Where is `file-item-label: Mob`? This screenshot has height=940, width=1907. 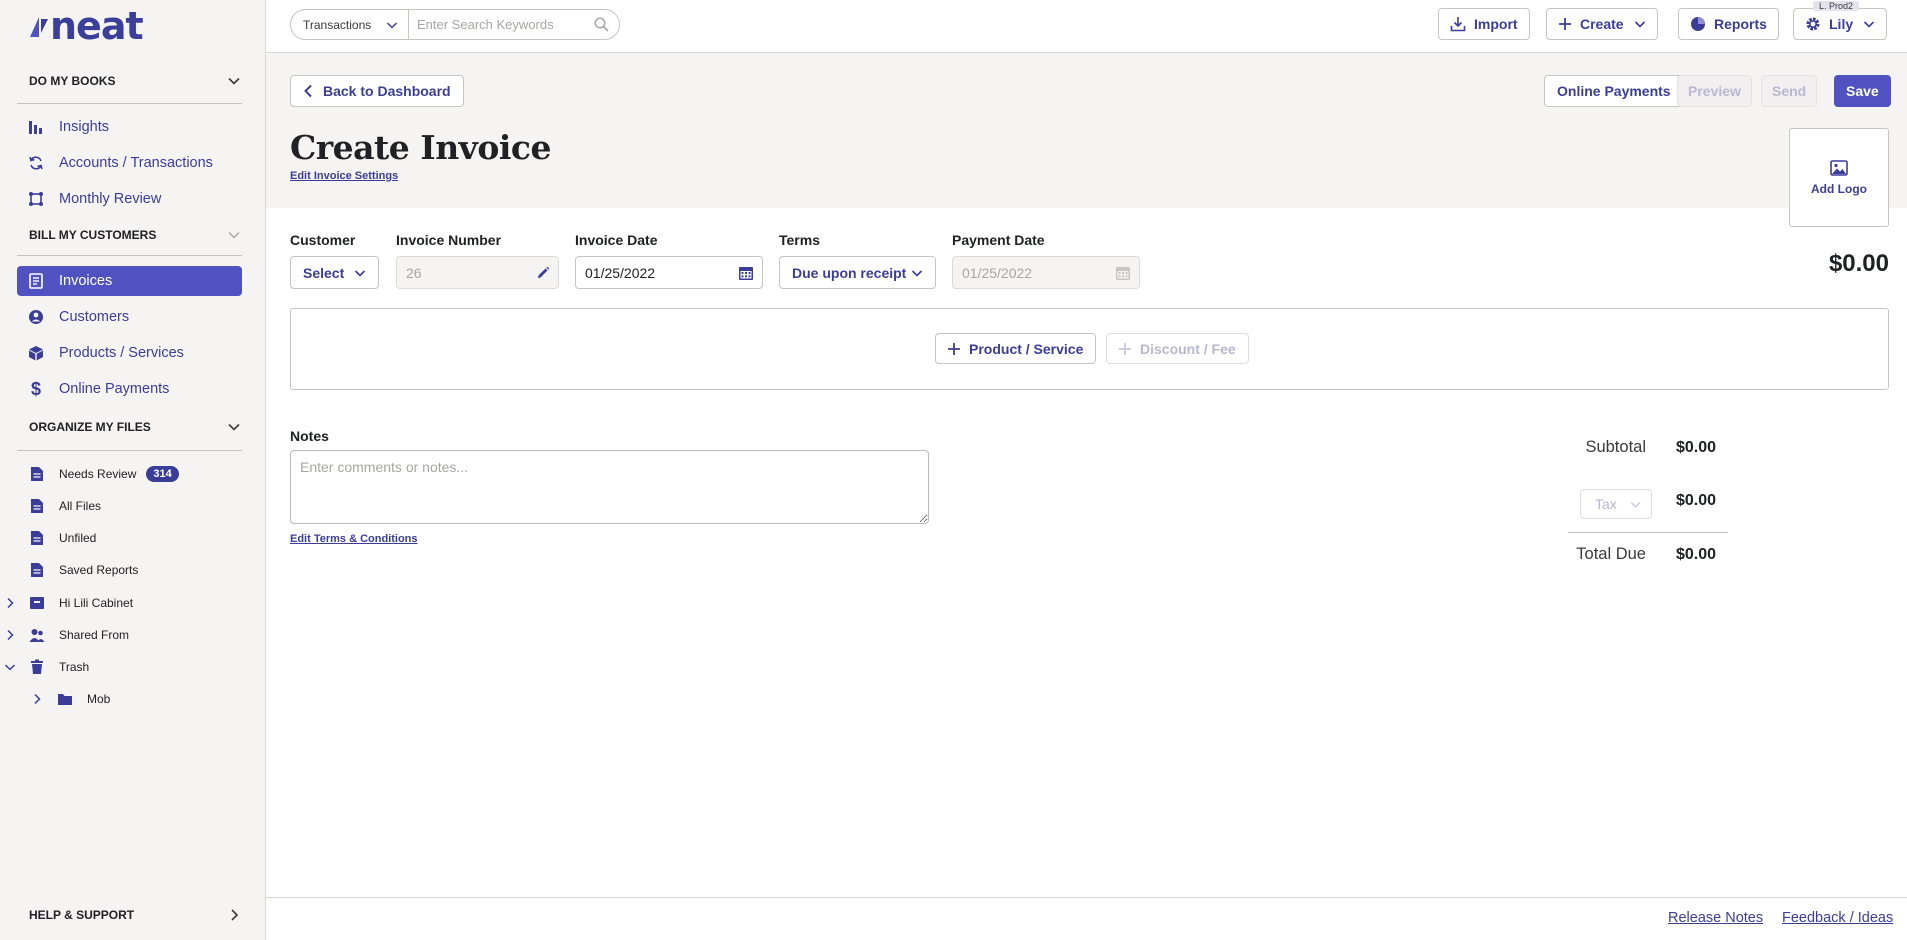
file-item-label: Mob is located at coordinates (98, 699).